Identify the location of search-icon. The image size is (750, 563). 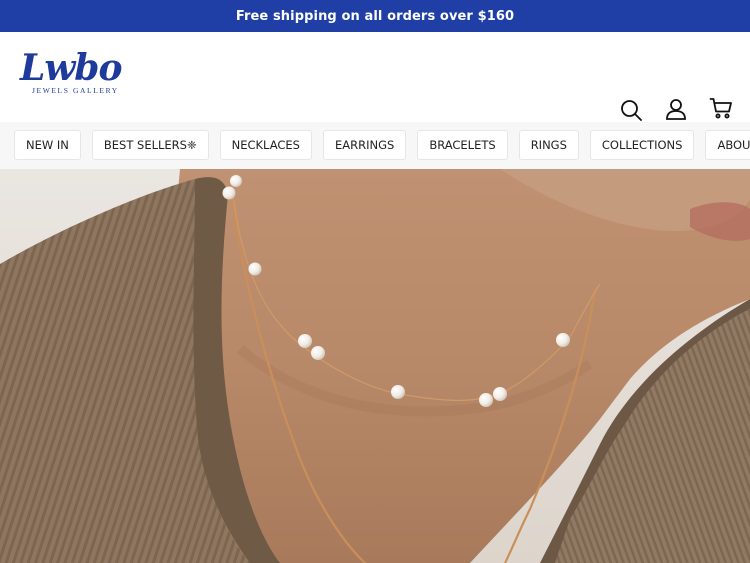
(631, 110).